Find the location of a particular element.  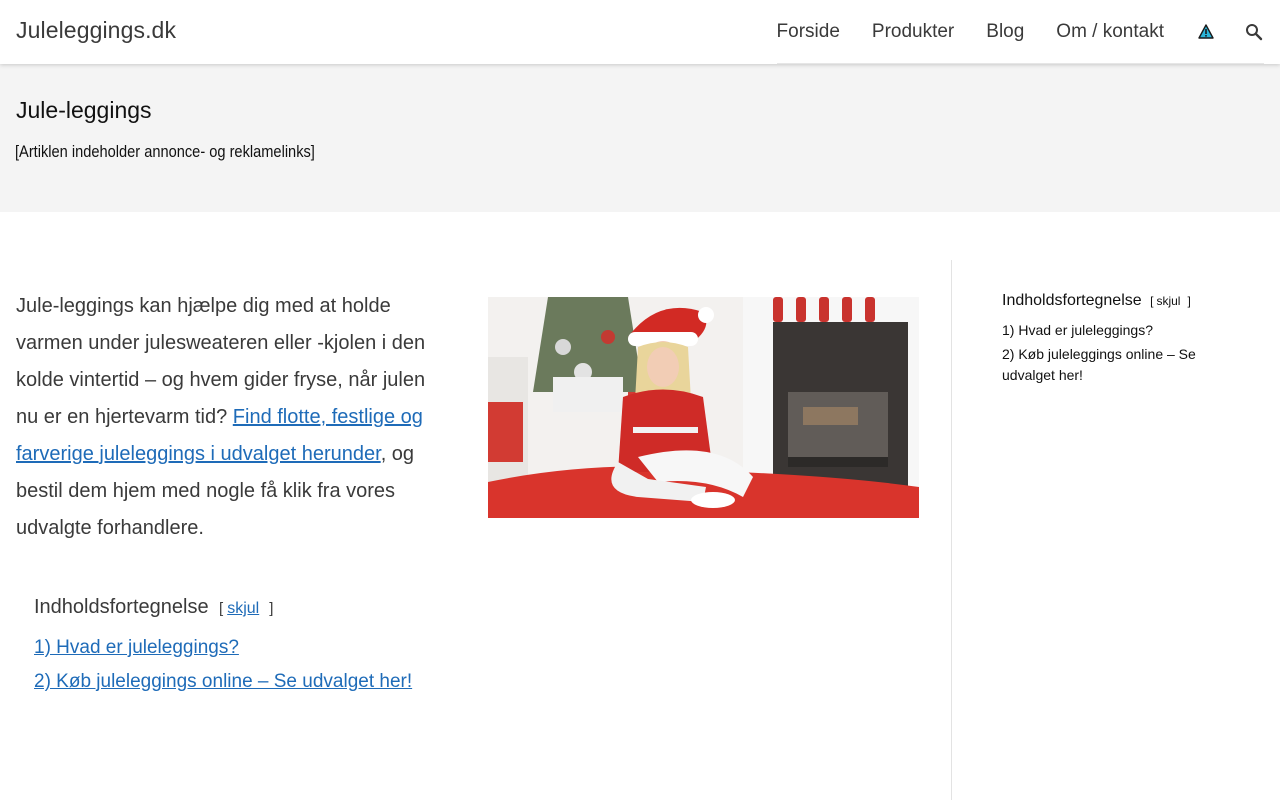

toc-link-hvad-er: 1) Hvad er juleleggings? is located at coordinates (136, 647).